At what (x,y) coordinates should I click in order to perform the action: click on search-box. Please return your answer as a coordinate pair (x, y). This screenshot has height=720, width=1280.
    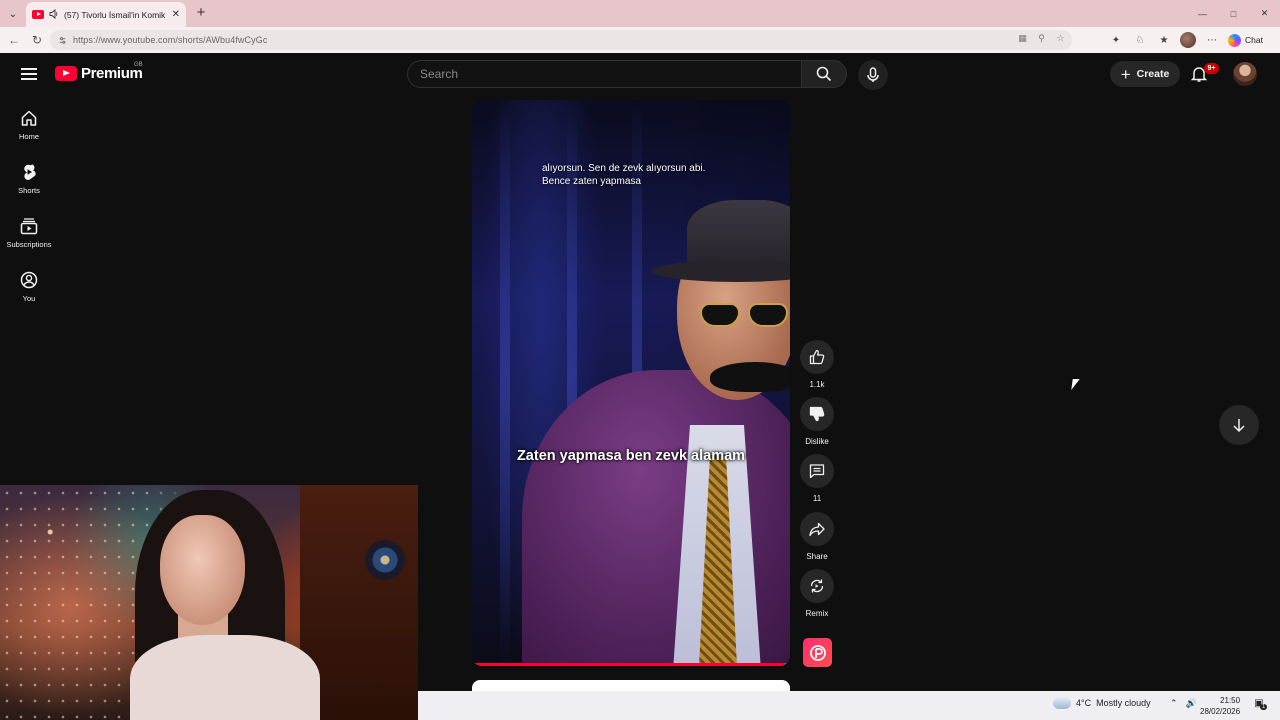
    Looking at the image, I should click on (604, 74).